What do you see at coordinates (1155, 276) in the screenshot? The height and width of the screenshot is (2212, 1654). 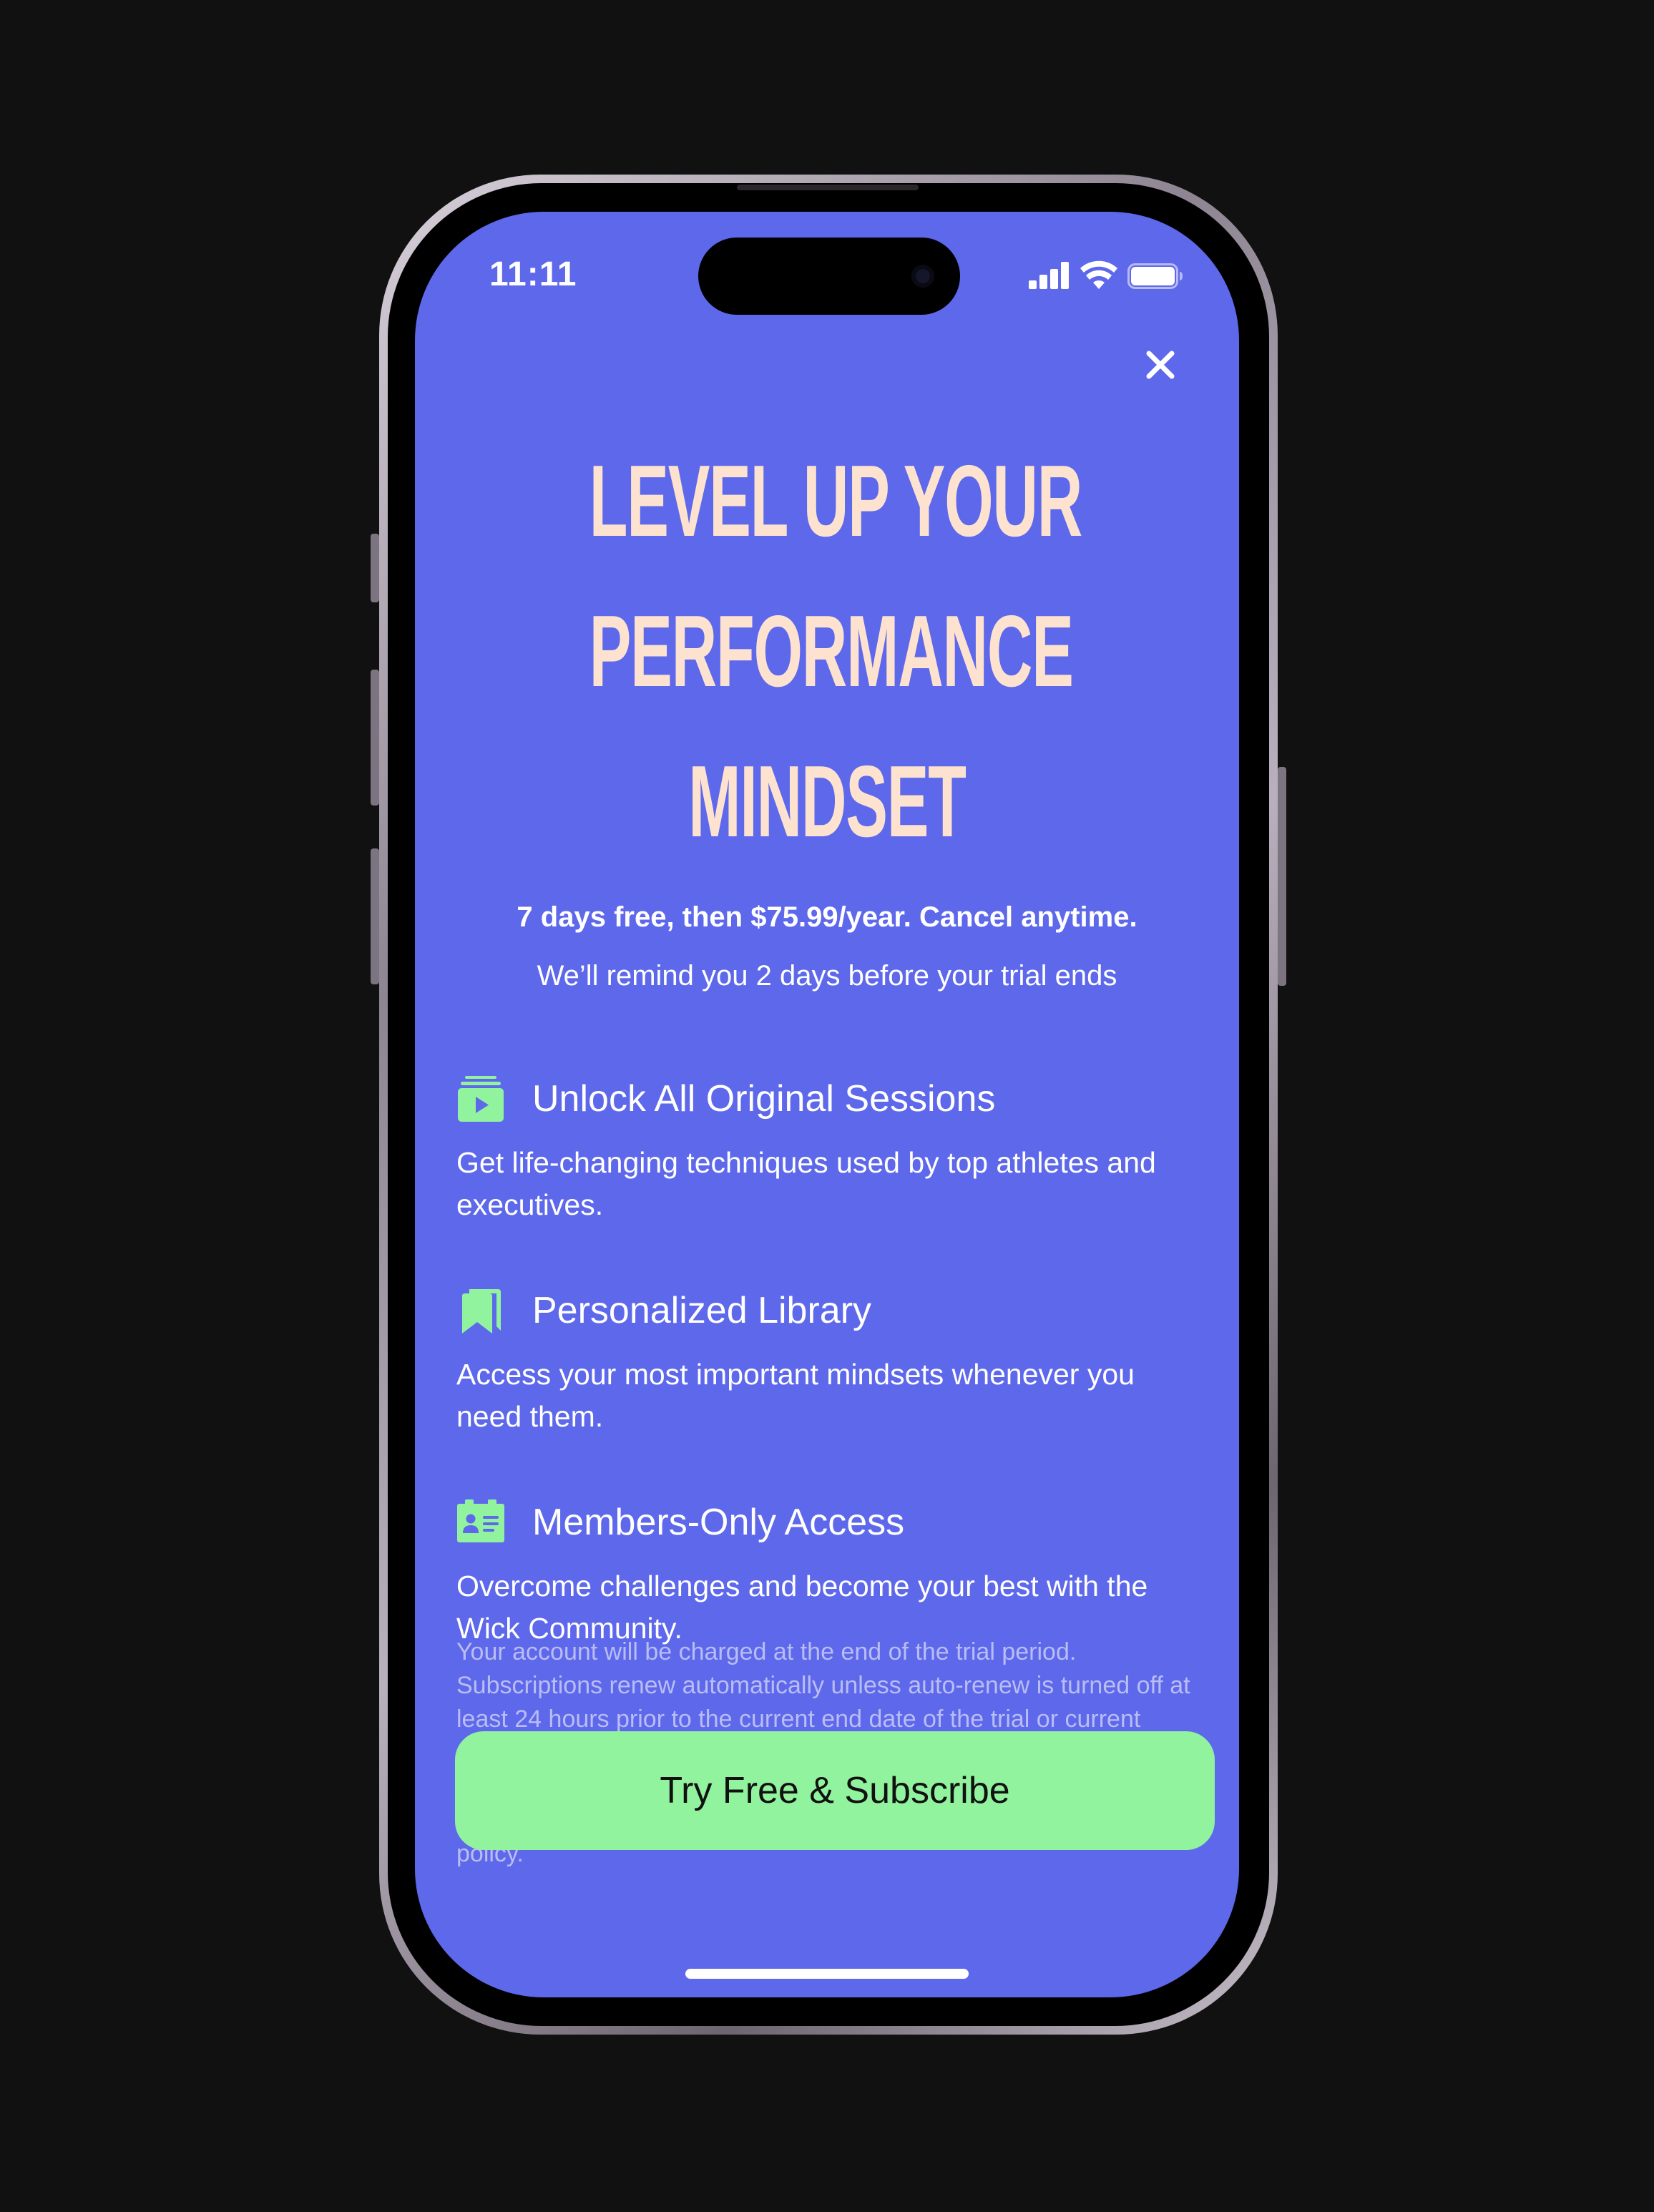 I see `battery-icon` at bounding box center [1155, 276].